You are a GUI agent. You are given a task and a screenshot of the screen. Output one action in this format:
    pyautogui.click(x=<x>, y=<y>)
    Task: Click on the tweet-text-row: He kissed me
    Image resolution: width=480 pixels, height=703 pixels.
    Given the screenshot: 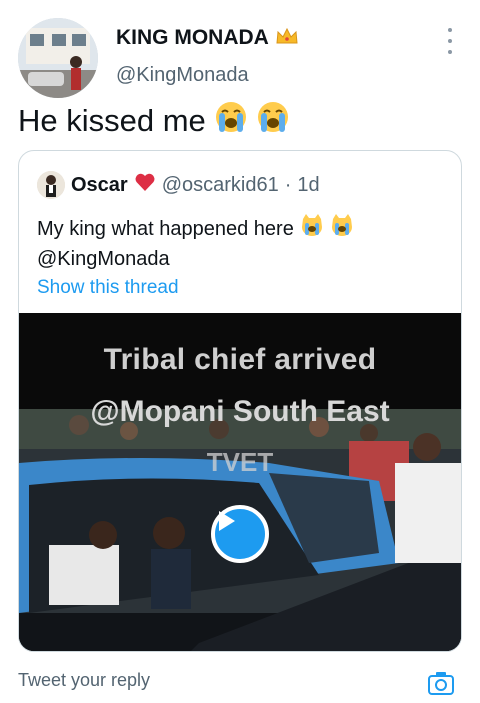 What is the action you would take?
    pyautogui.click(x=154, y=121)
    